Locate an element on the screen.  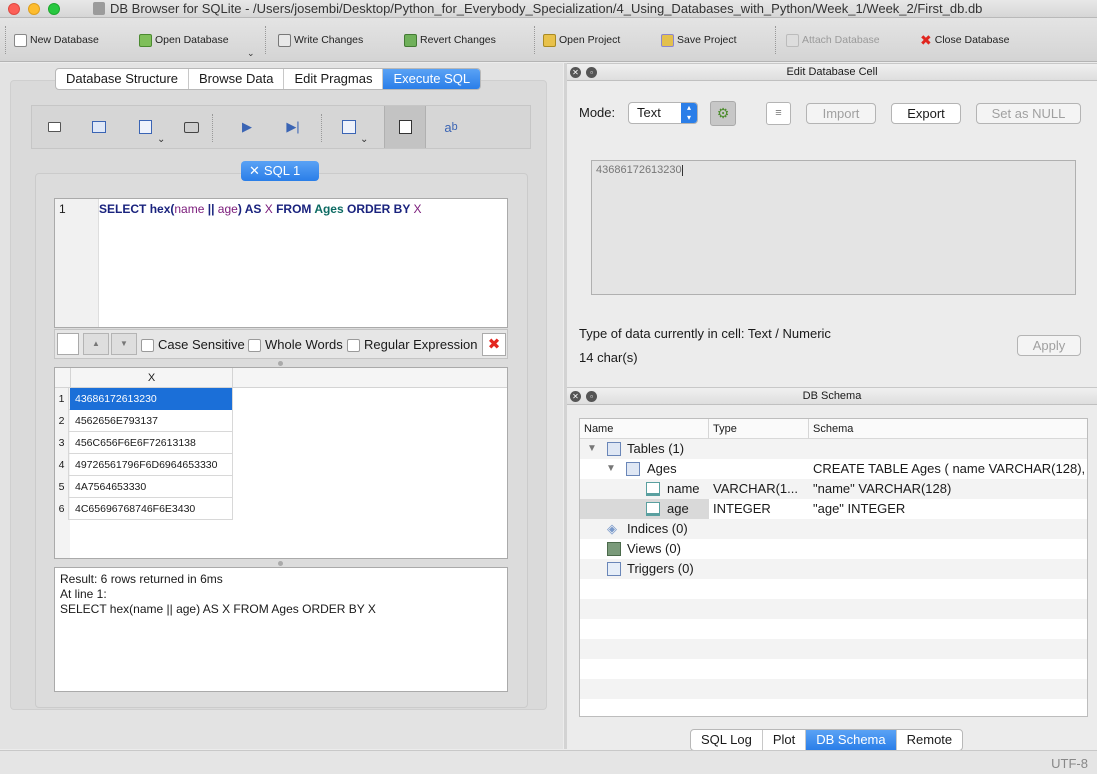
mode-select: Text ▴ ▾ is located at coordinates (663, 113).